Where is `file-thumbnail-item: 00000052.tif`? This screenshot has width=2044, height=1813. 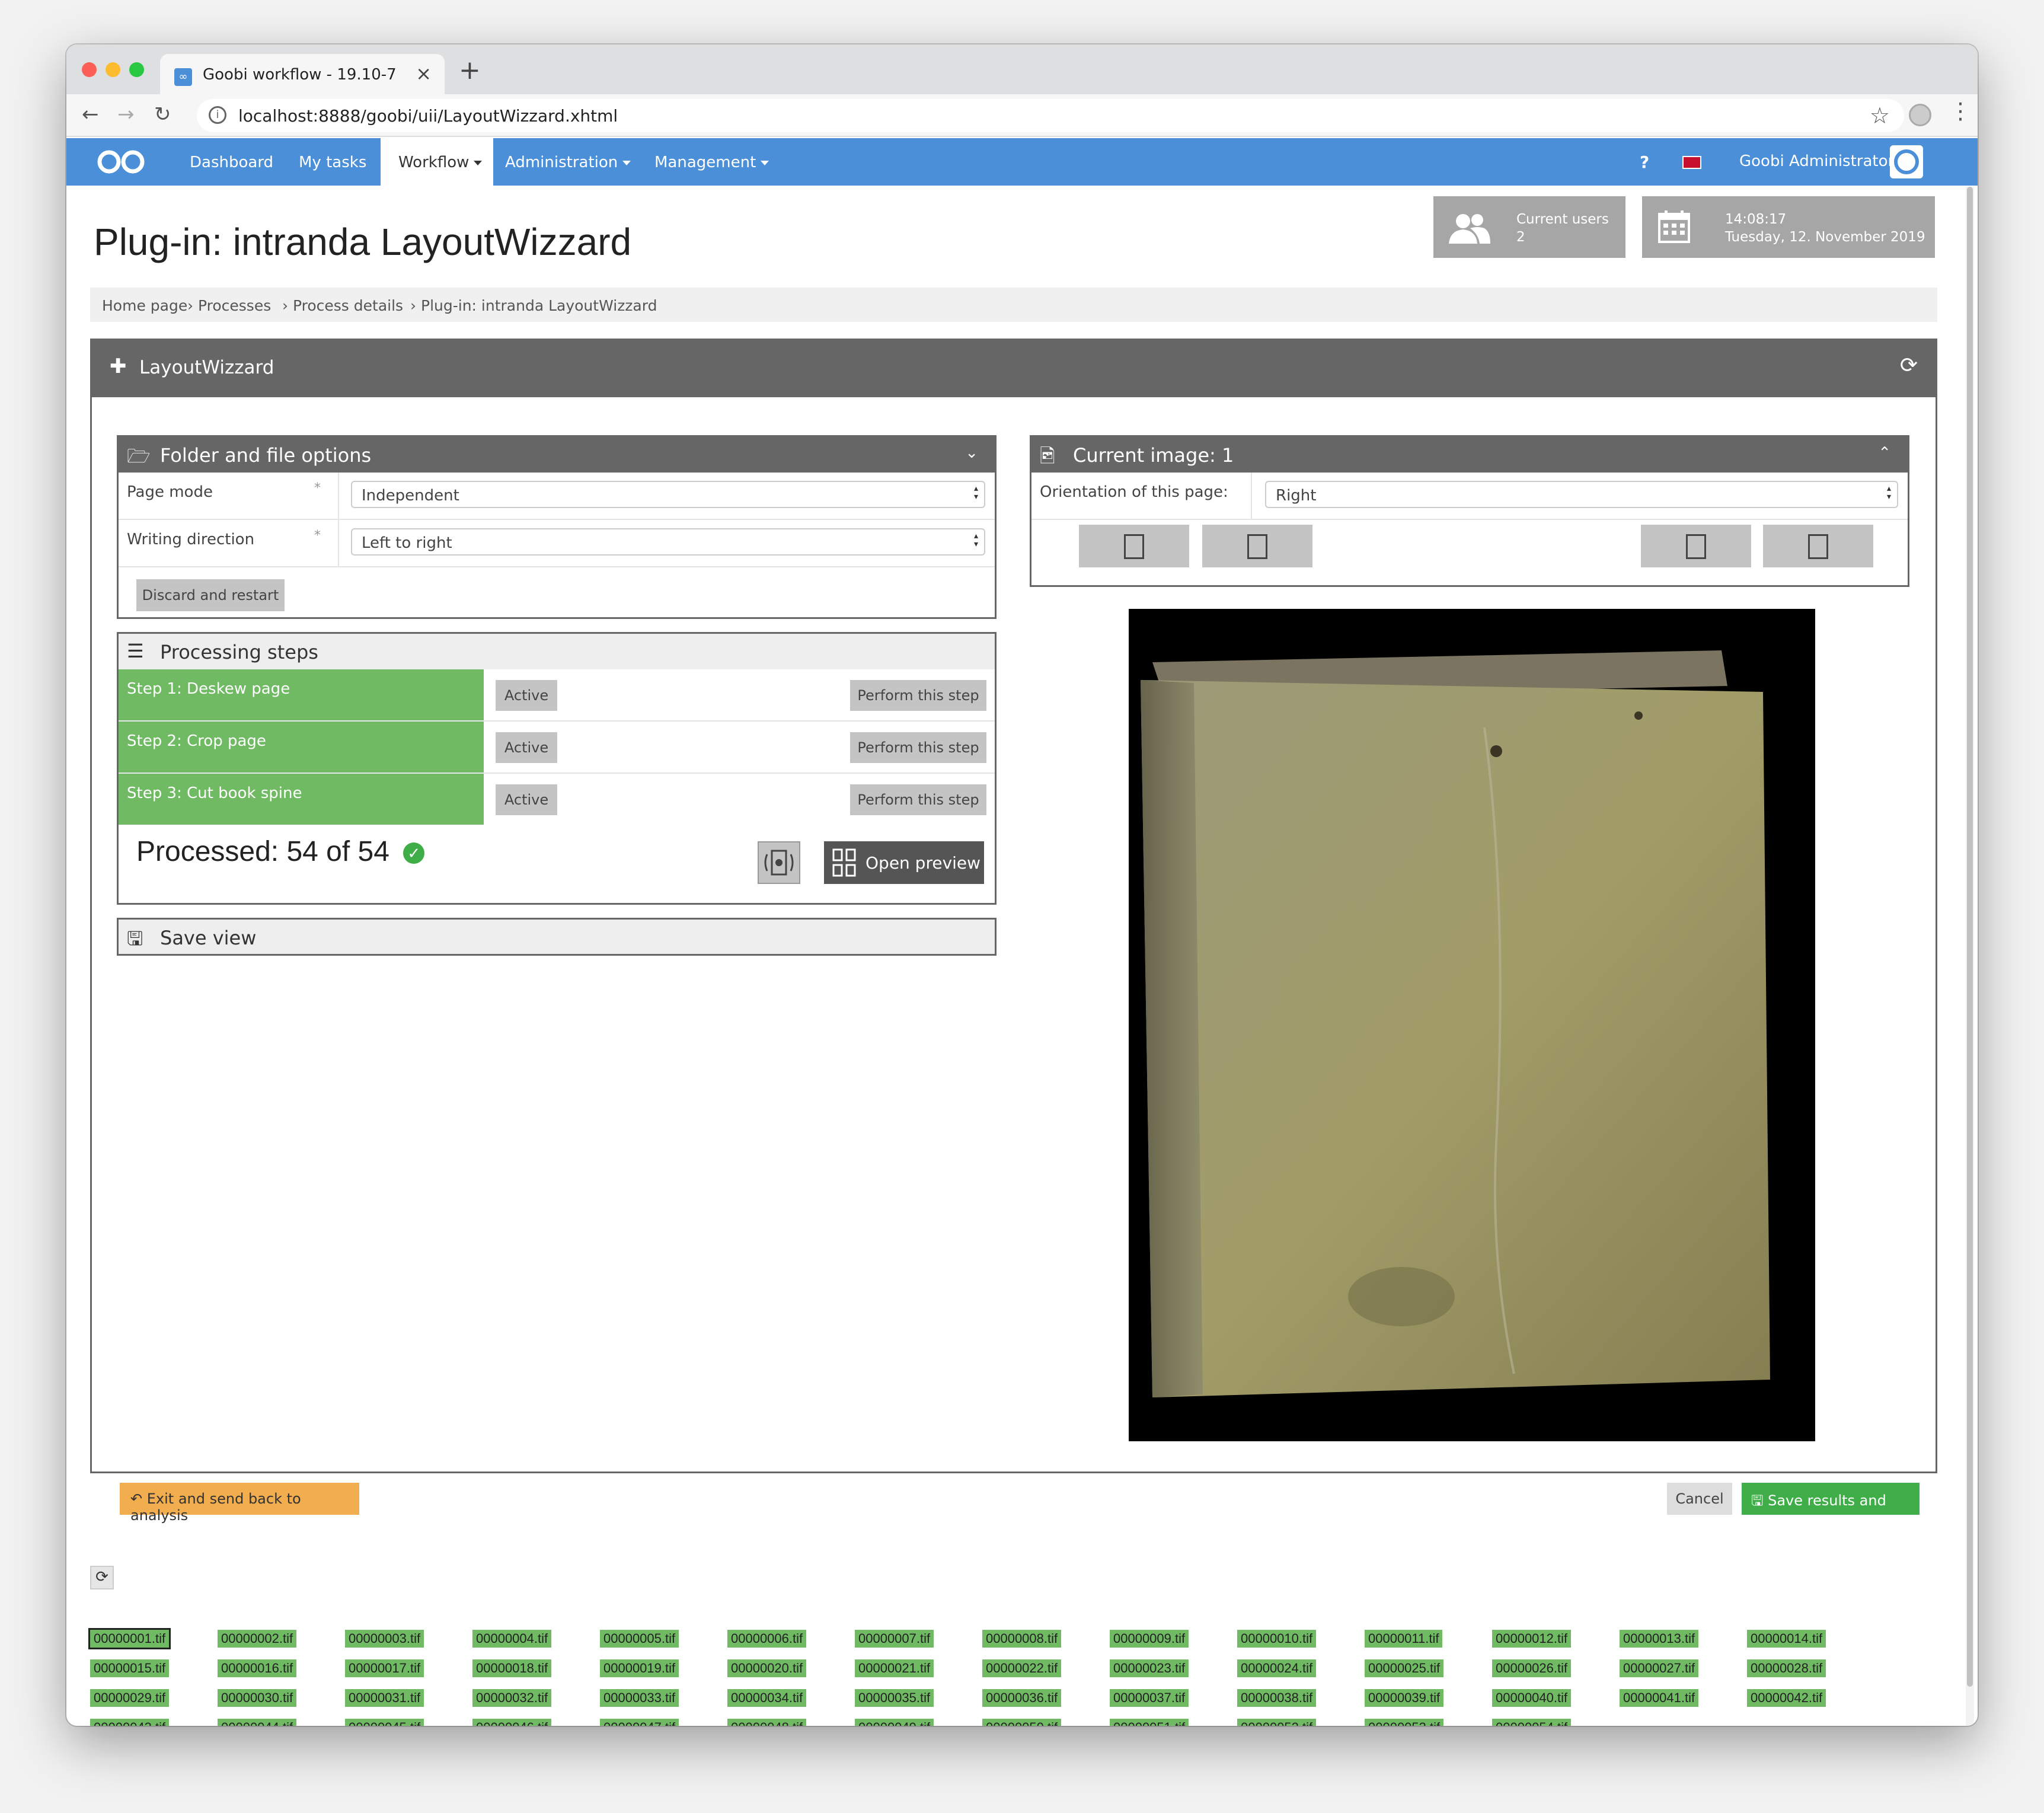 file-thumbnail-item: 00000052.tif is located at coordinates (1277, 1722).